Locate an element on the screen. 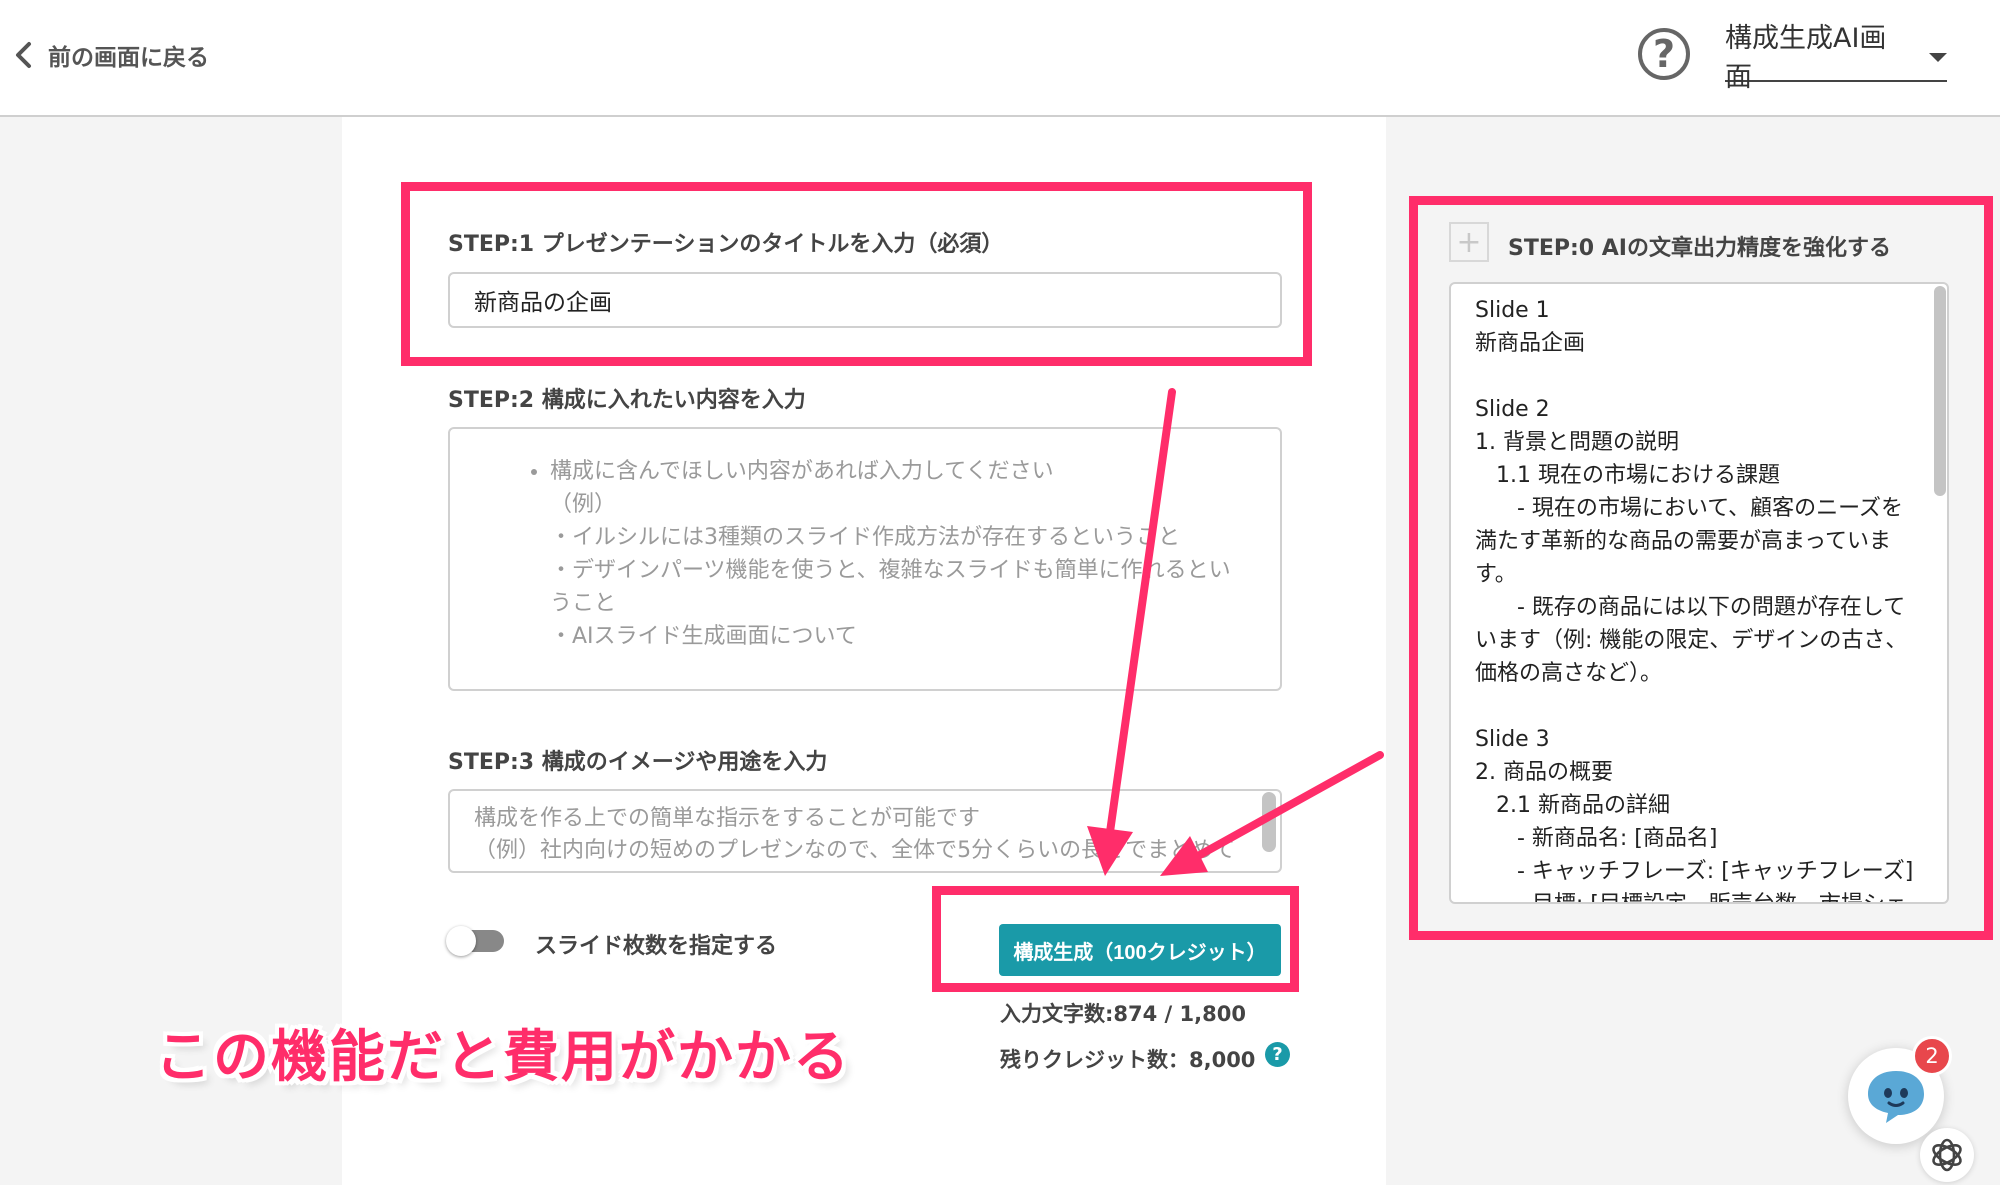 Image resolution: width=2000 pixels, height=1185 pixels. chat-bot-icon is located at coordinates (1896, 1097).